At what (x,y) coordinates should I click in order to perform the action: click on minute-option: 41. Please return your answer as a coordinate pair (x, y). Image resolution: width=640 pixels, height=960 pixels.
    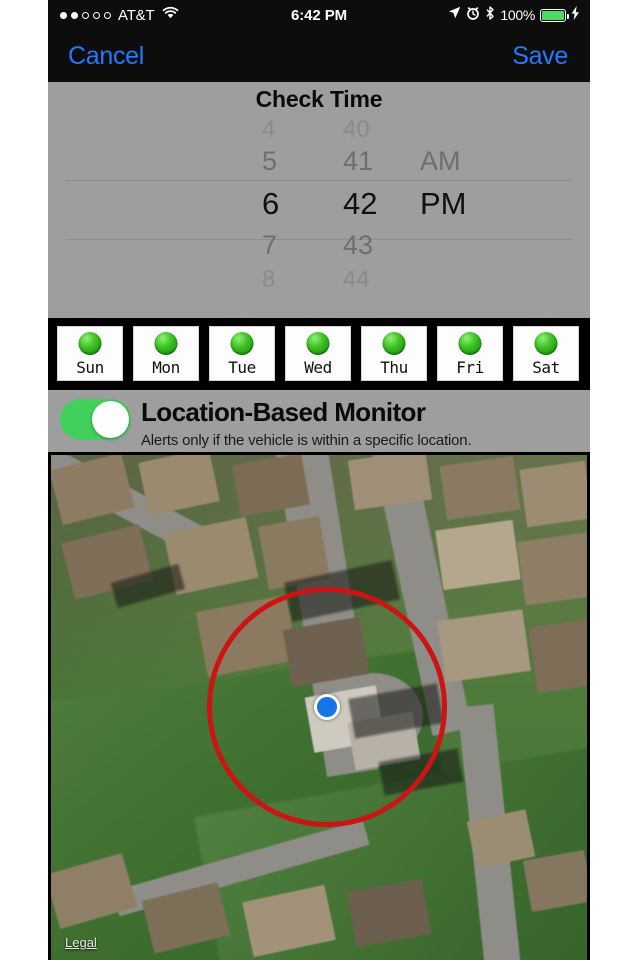
    Looking at the image, I should click on (378, 161).